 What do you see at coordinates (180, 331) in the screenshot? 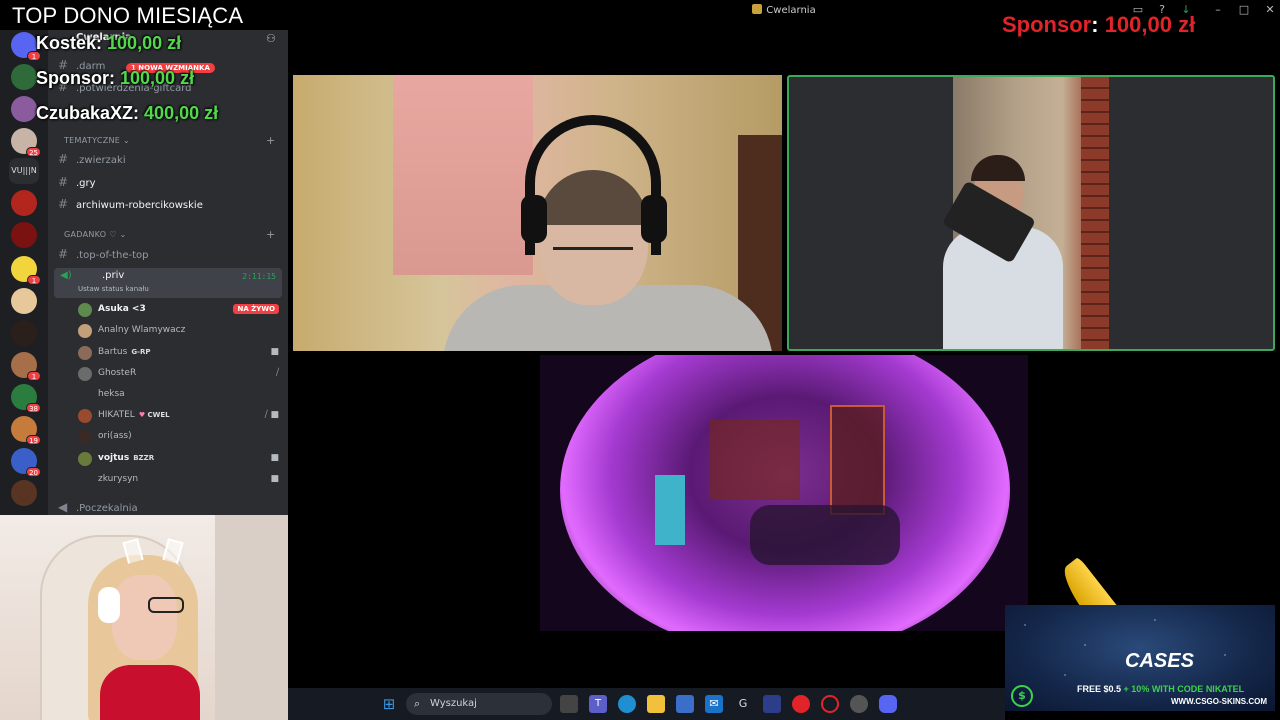
I see `voice-user: Analny Wlamywacz` at bounding box center [180, 331].